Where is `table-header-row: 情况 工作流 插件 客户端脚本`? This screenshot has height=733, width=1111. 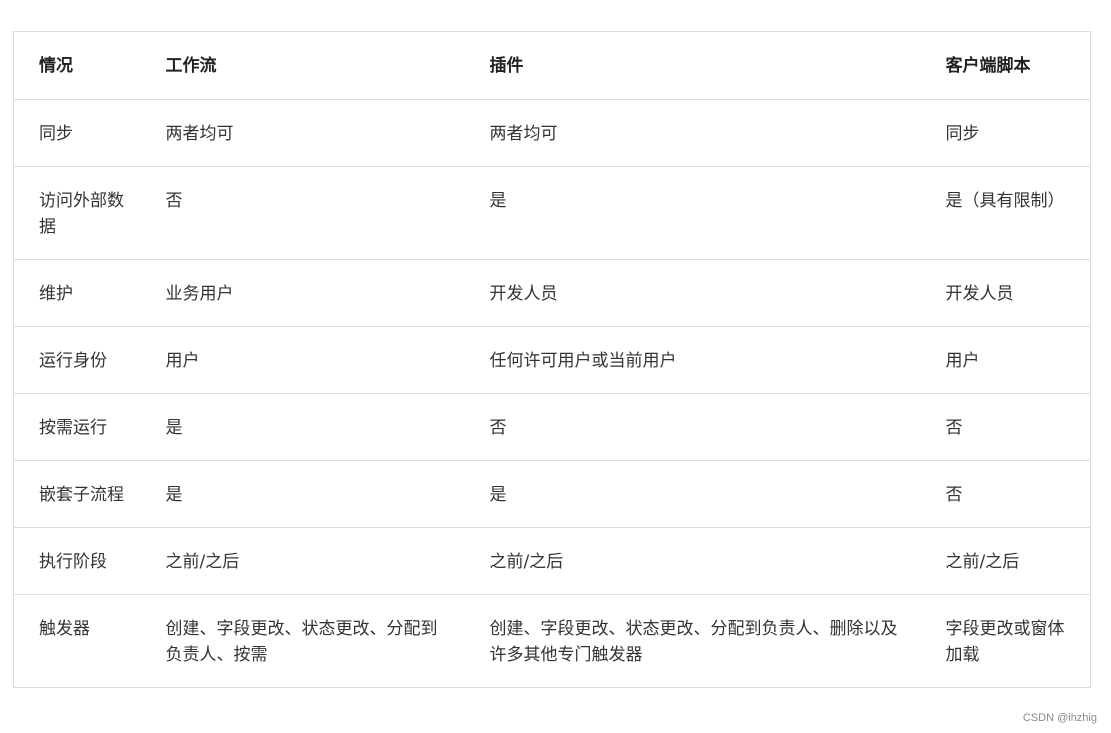
table-header-row: 情况 工作流 插件 客户端脚本 is located at coordinates (552, 65).